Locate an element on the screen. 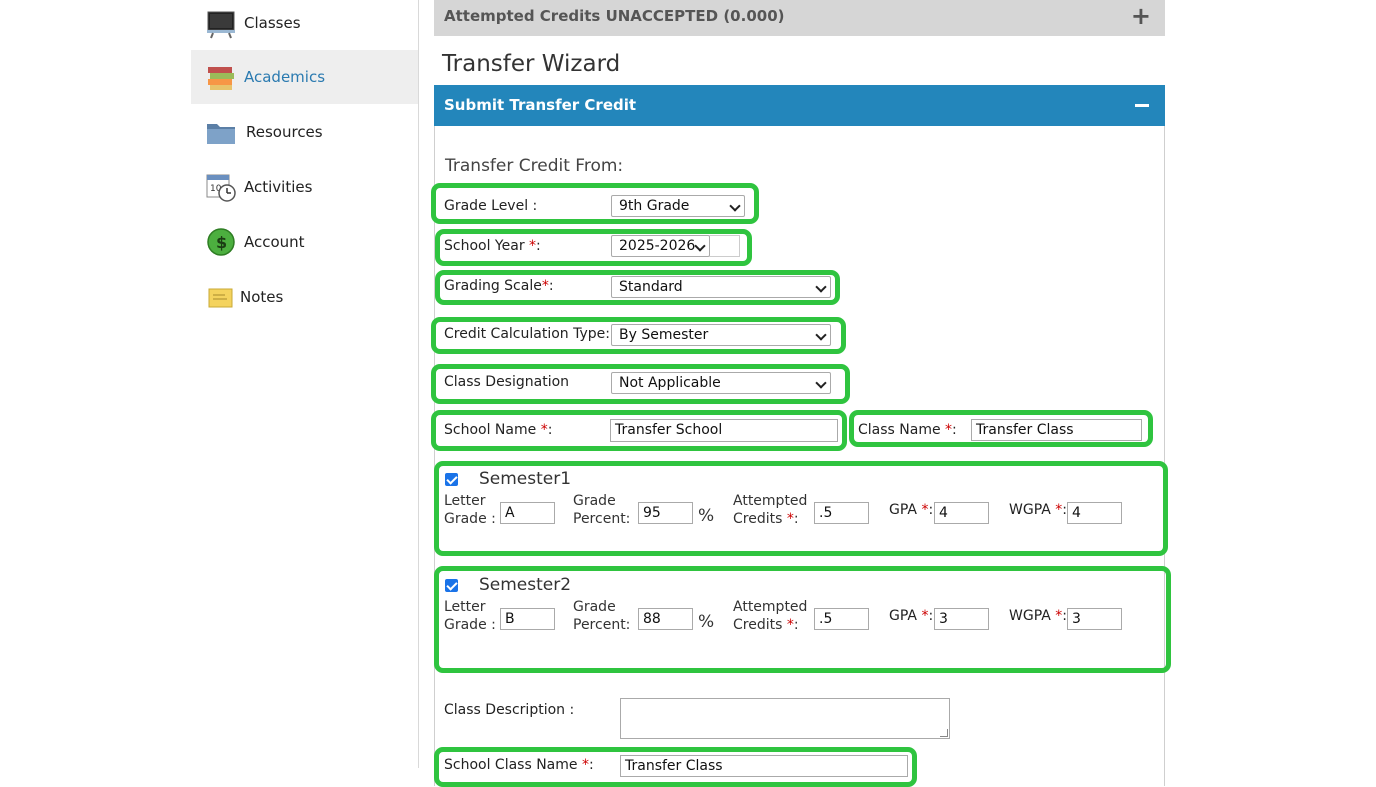  sticky-note-icon is located at coordinates (221, 297).